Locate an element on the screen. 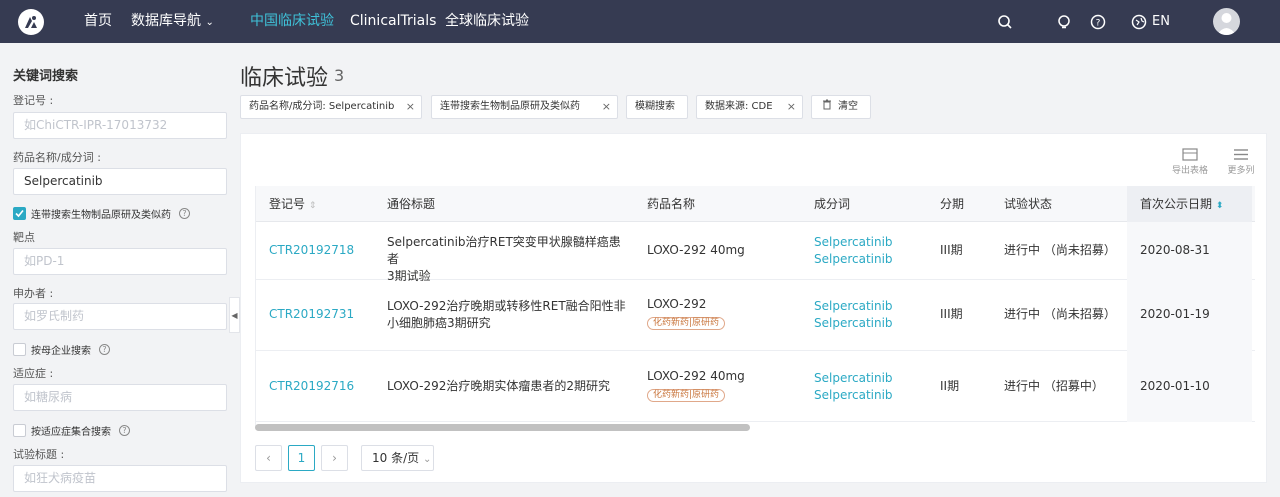 The image size is (1280, 497). bio-similar-label: 连带搜索生物制品原研及类似药 is located at coordinates (101, 215).